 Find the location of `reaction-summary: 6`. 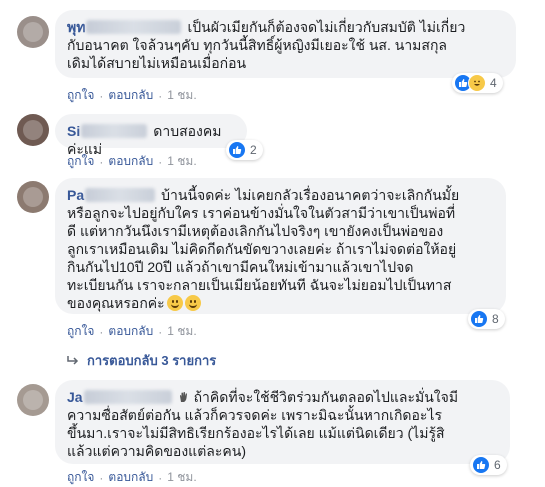

reaction-summary: 6 is located at coordinates (488, 465).